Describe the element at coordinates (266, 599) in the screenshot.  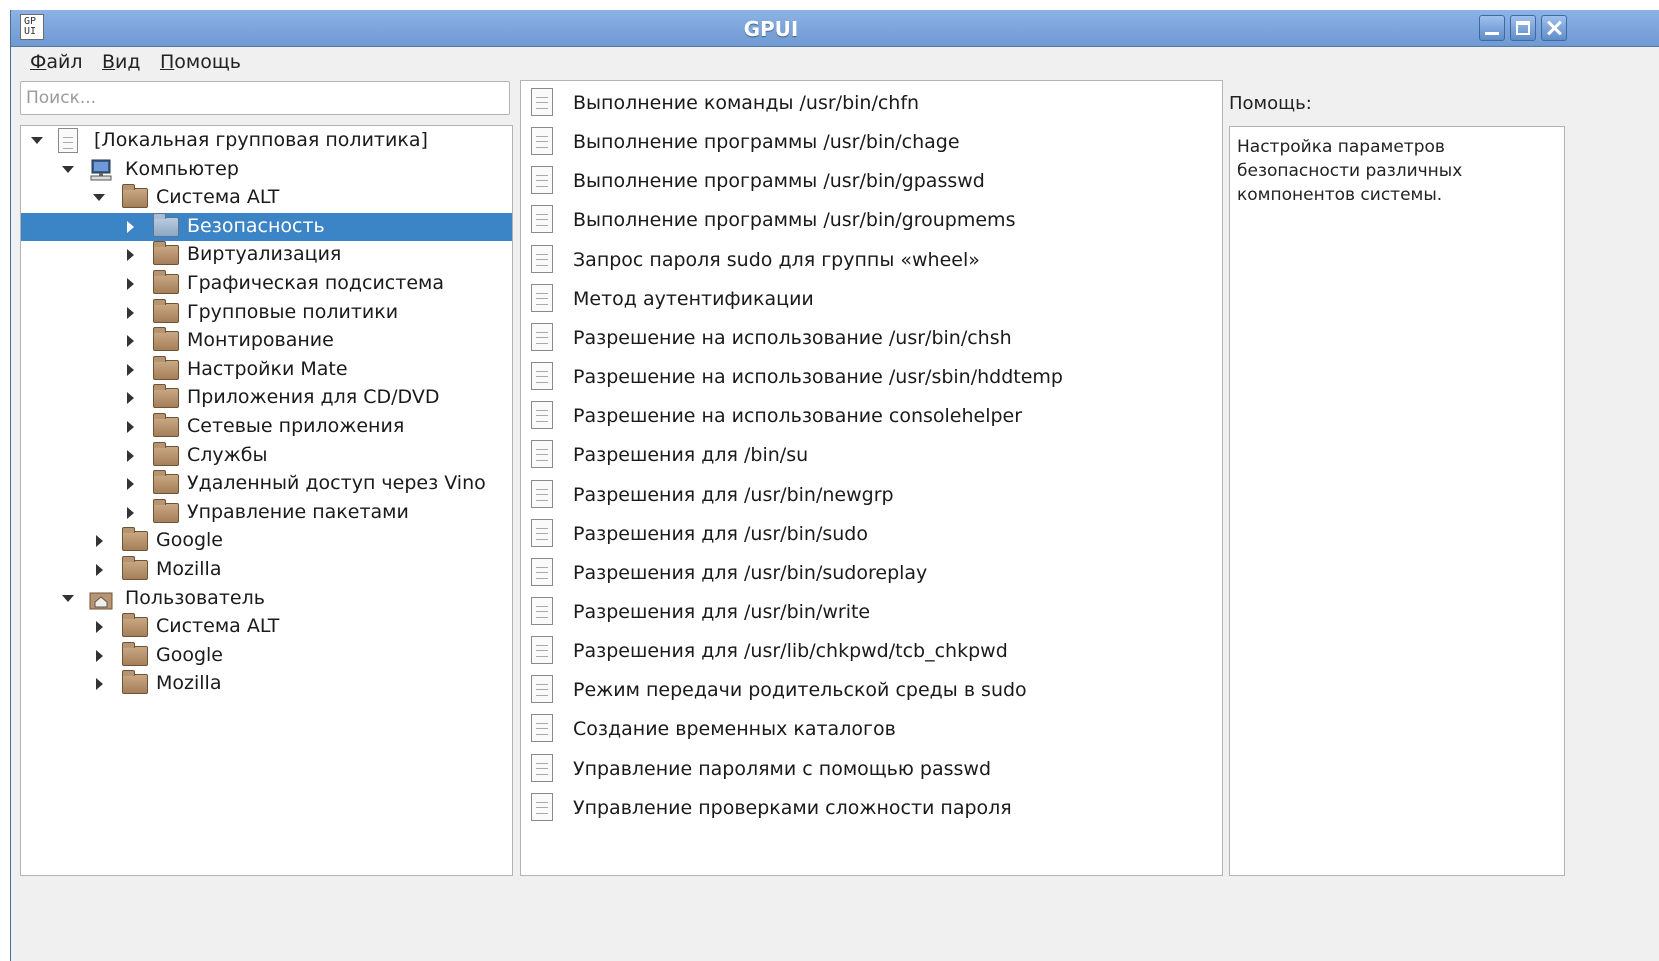
I see `tree-item: Пользователь` at that location.